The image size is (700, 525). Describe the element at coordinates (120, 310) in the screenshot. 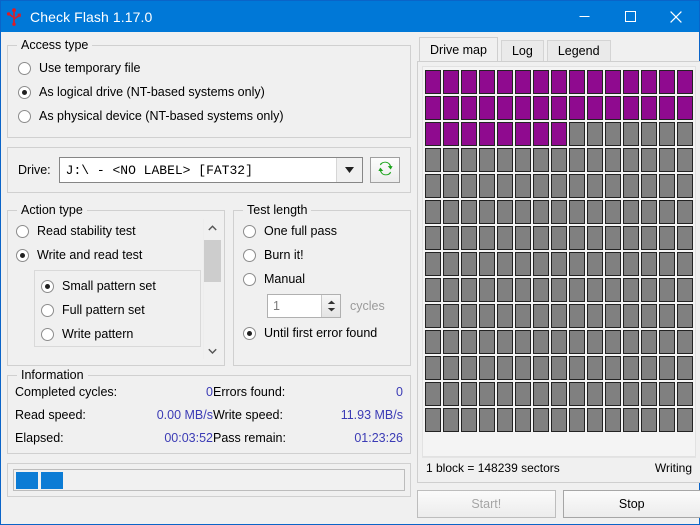

I see `radio-full-pattern-set: Full pattern set` at that location.